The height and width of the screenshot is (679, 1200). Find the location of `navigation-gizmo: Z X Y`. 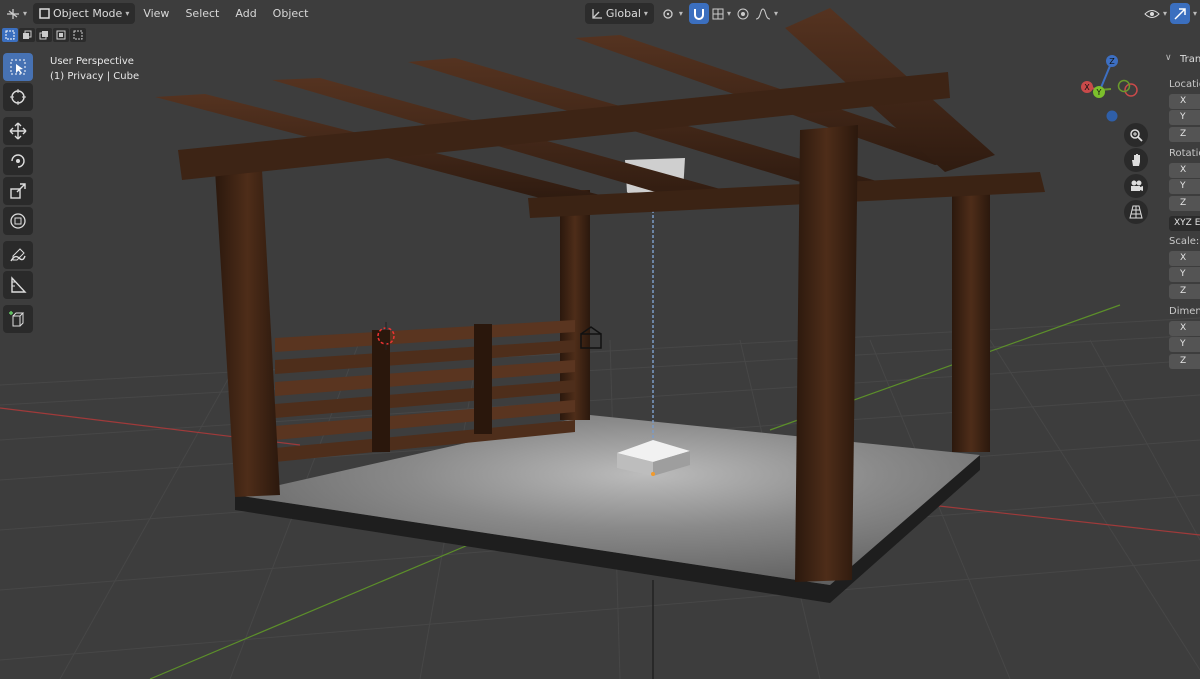

navigation-gizmo: Z X Y is located at coordinates (1113, 89).